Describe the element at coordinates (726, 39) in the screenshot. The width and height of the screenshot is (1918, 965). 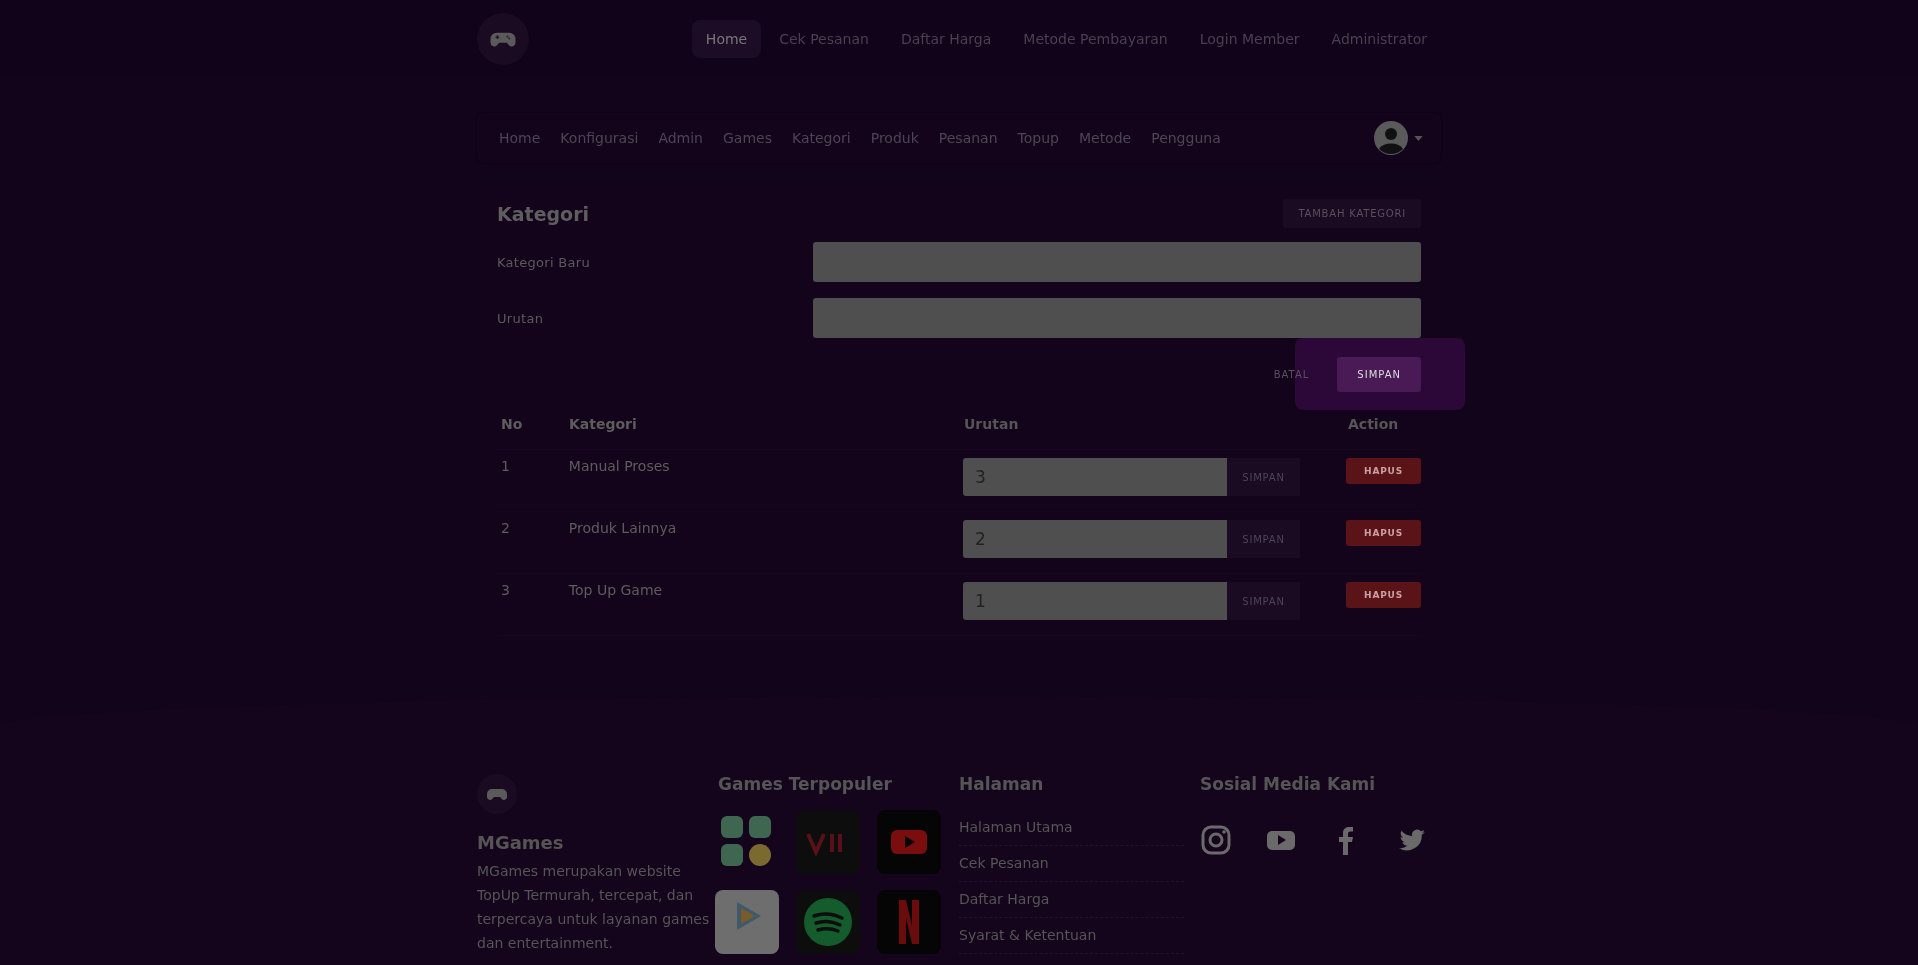
I see `nav-link: Home` at that location.